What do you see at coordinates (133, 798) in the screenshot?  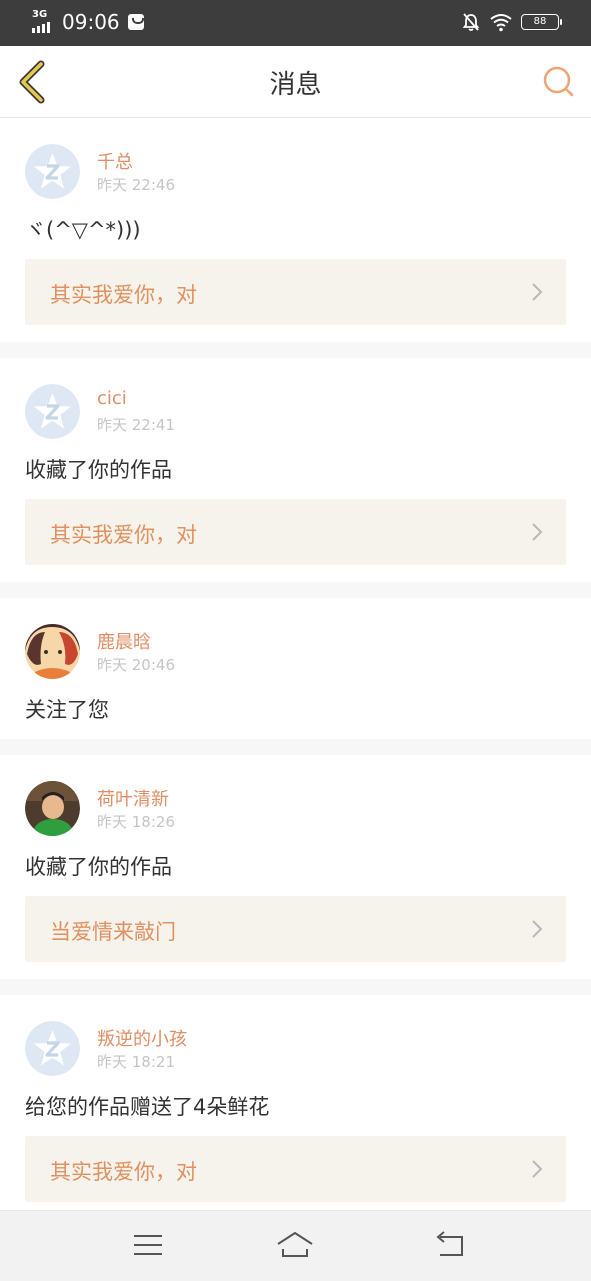 I see `username: 荷叶清新` at bounding box center [133, 798].